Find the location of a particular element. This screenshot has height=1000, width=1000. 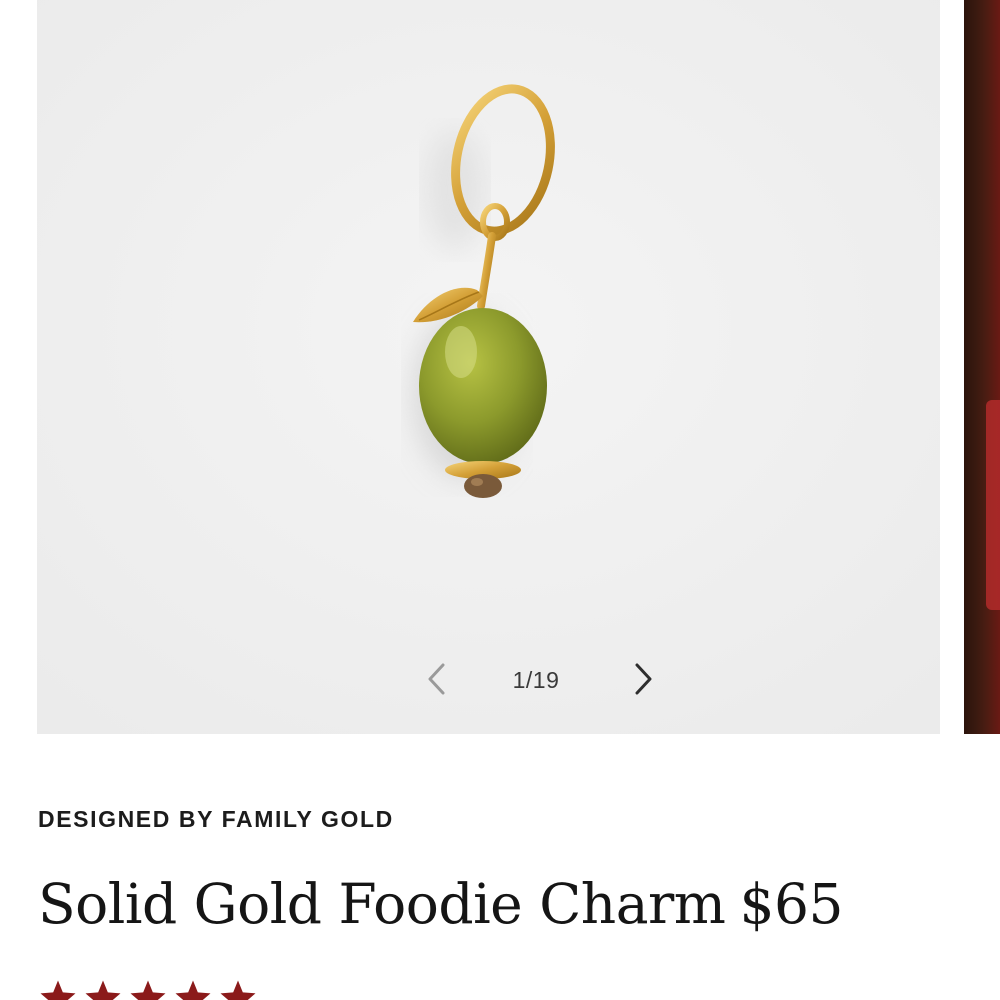

chevron-left-icon is located at coordinates (436, 679).